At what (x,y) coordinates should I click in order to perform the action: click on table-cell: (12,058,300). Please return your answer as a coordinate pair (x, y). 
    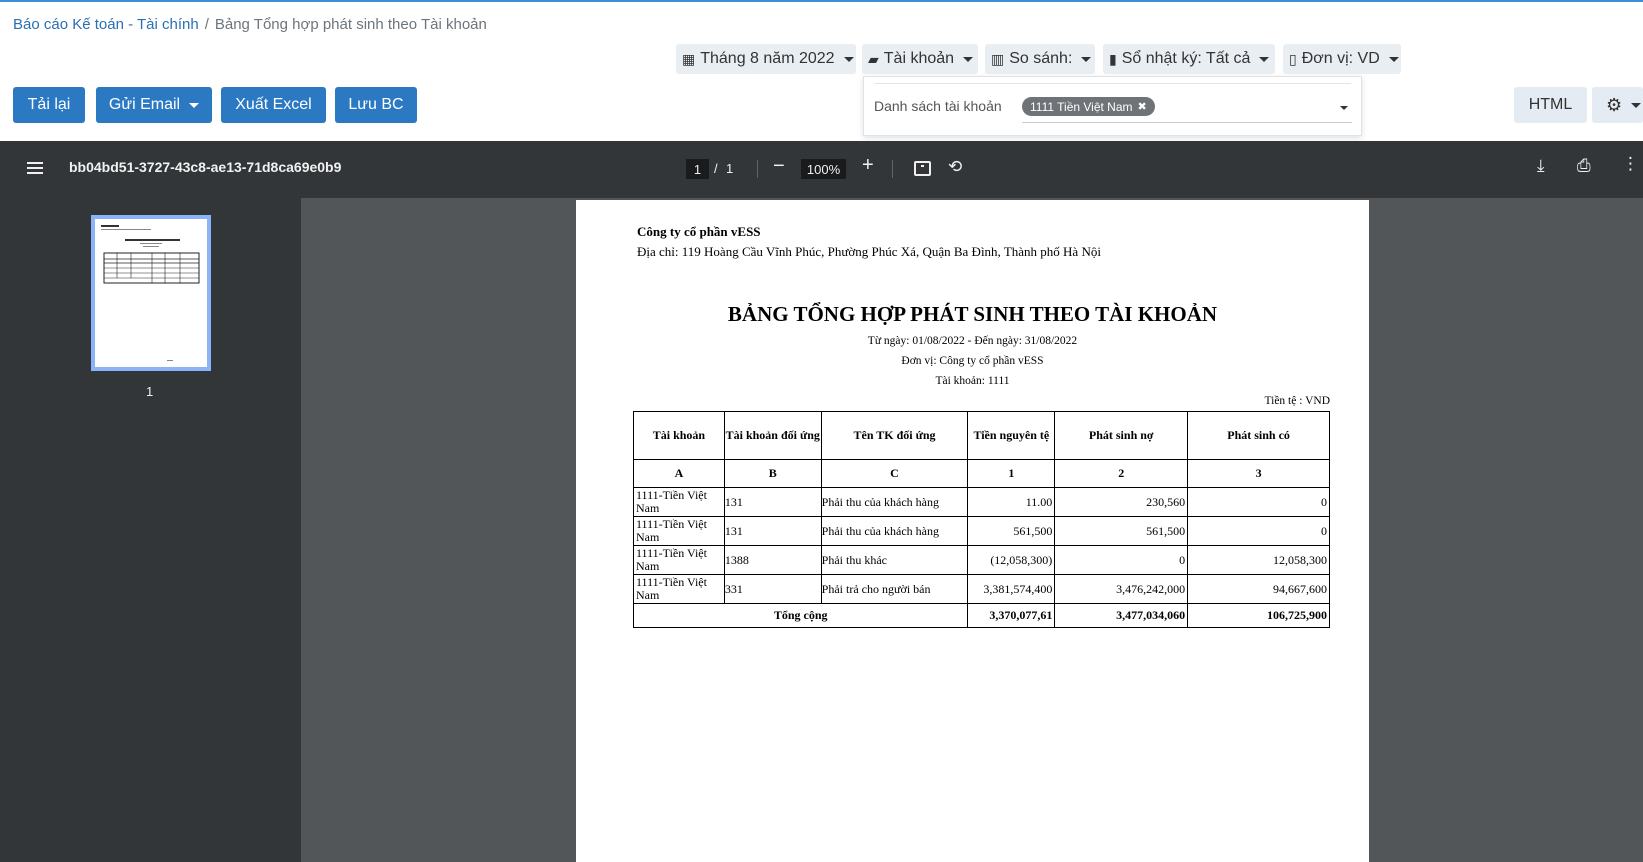
    Looking at the image, I should click on (1011, 560).